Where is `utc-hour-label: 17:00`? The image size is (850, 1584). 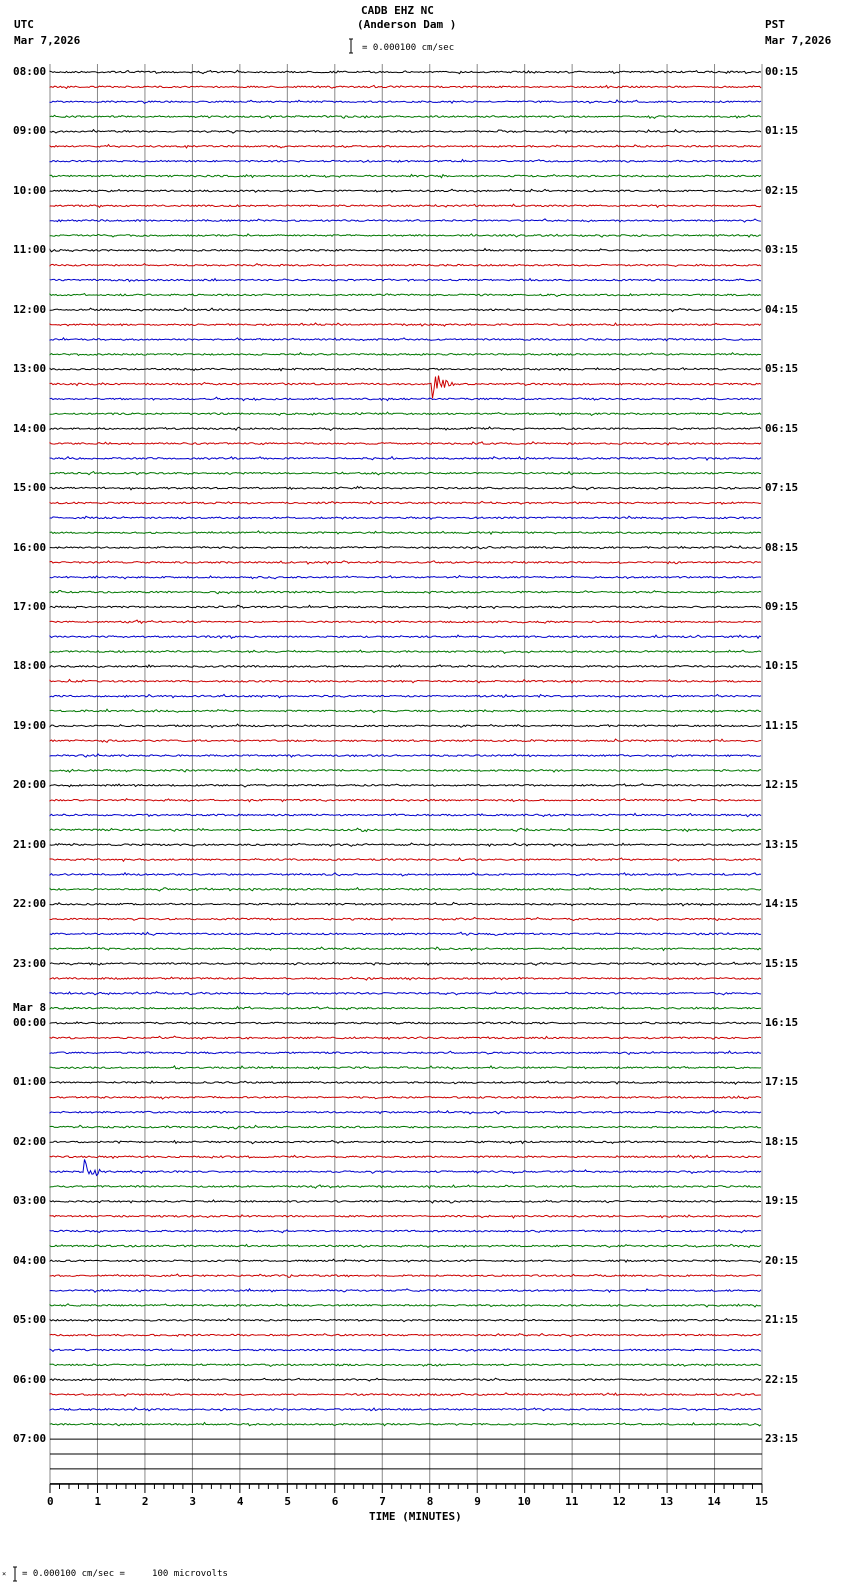
utc-hour-label: 17:00 is located at coordinates (30, 606).